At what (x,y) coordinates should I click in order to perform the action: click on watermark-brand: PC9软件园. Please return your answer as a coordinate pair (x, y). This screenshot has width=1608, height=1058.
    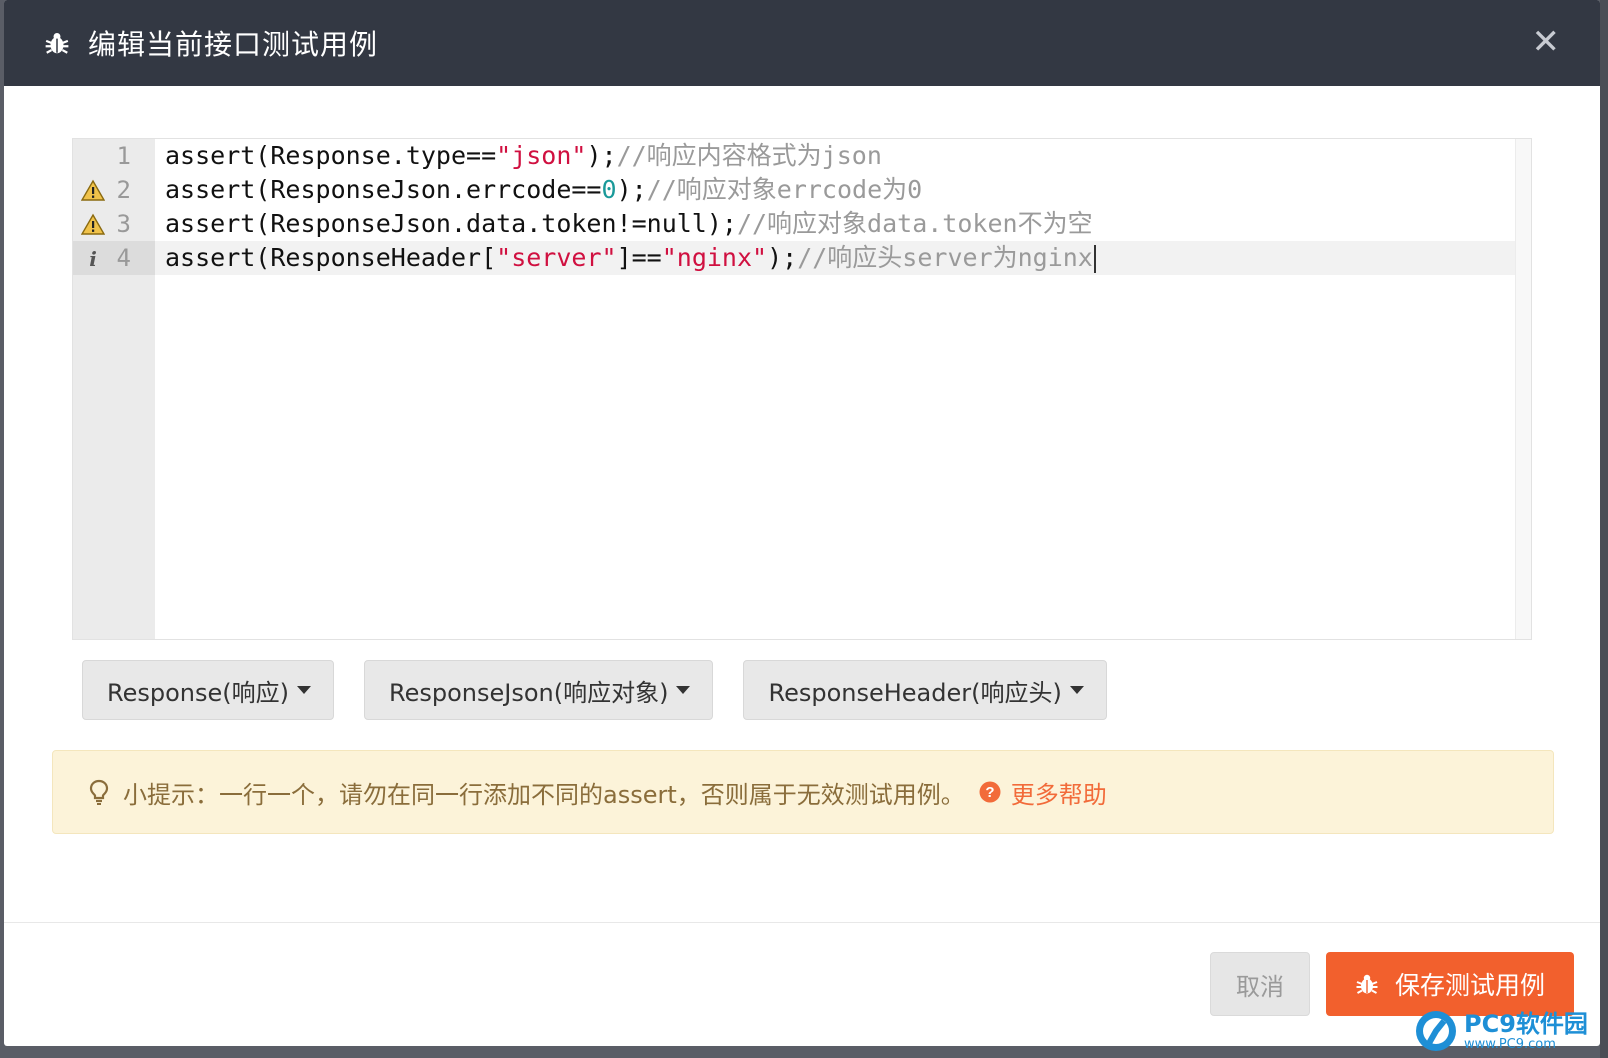
    Looking at the image, I should click on (1526, 1023).